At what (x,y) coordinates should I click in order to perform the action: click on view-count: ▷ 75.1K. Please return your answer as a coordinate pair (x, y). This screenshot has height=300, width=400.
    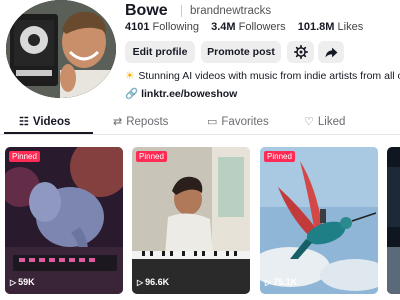
    Looking at the image, I should click on (281, 282).